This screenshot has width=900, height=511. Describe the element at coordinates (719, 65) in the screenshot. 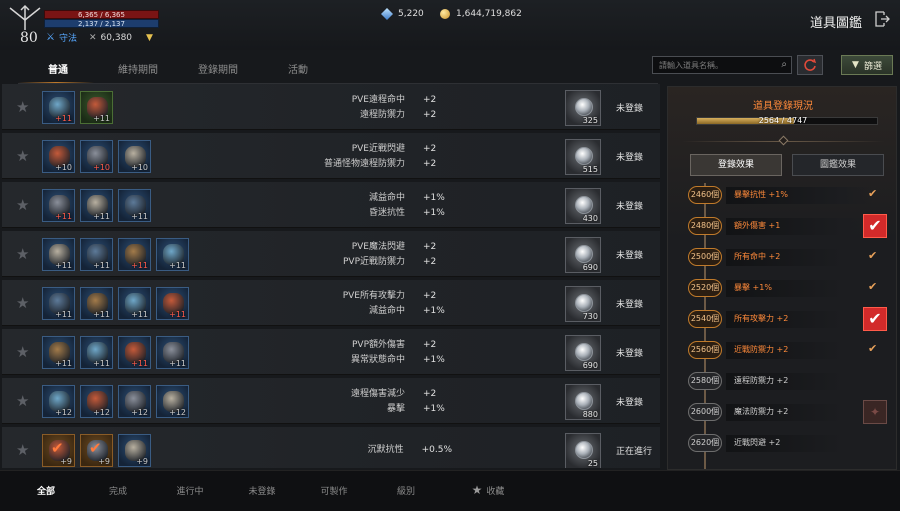

I see `search-input` at that location.